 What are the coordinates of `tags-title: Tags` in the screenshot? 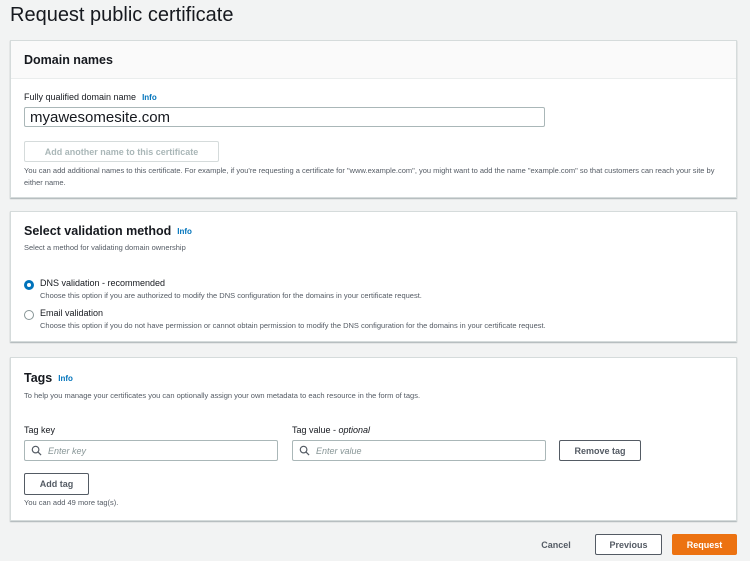 It's located at (38, 378).